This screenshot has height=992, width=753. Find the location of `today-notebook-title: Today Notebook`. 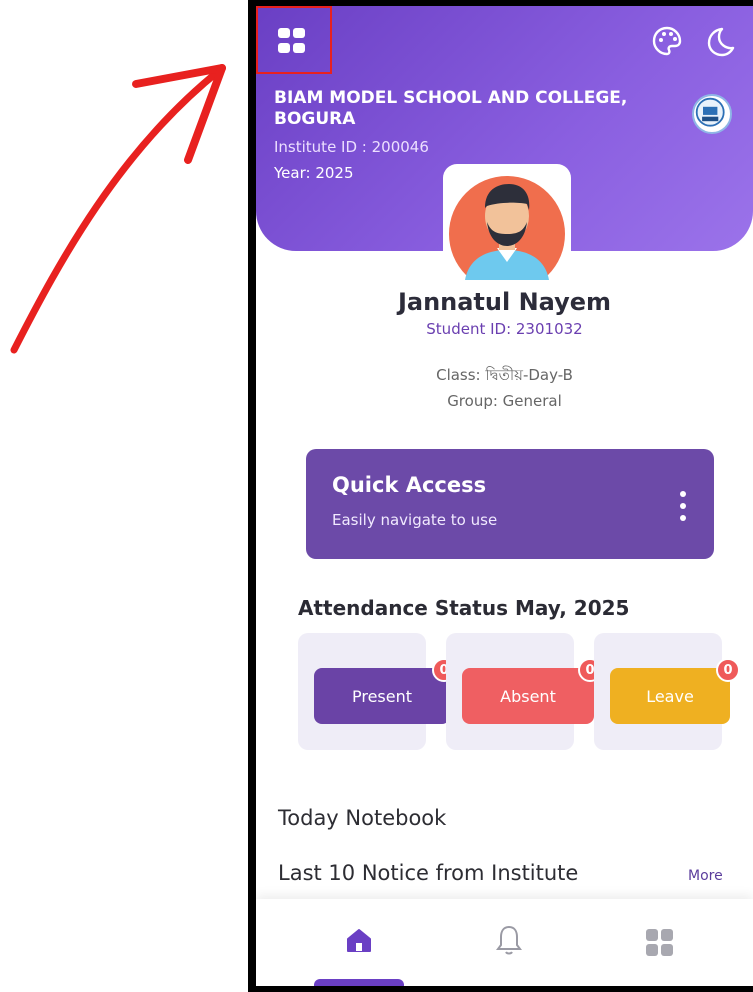

today-notebook-title: Today Notebook is located at coordinates (362, 818).